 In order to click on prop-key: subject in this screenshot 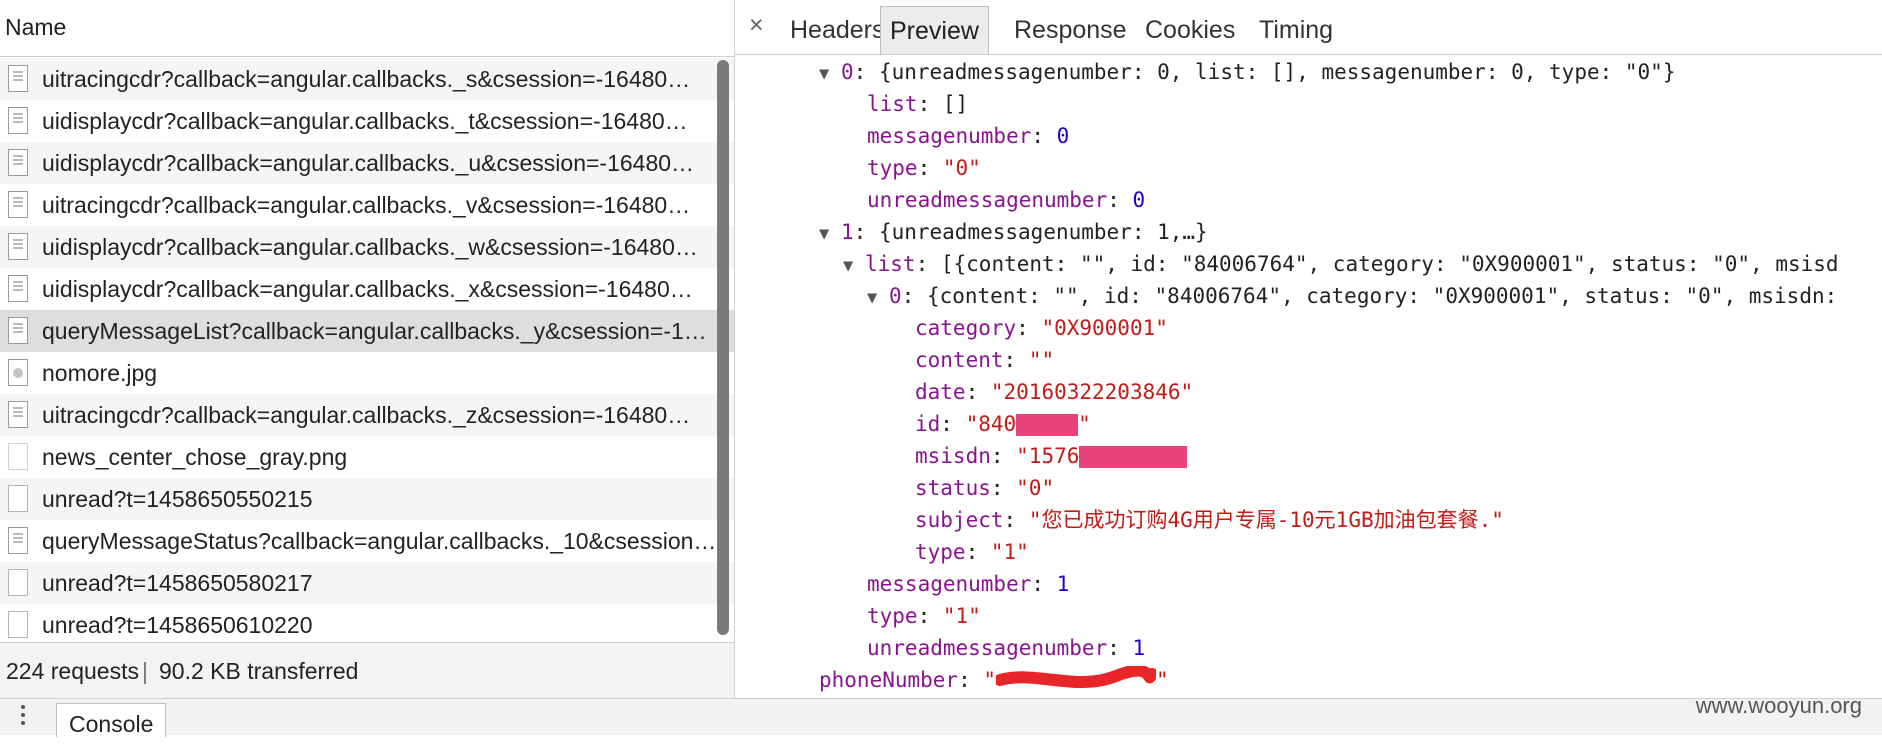, I will do `click(959, 520)`.